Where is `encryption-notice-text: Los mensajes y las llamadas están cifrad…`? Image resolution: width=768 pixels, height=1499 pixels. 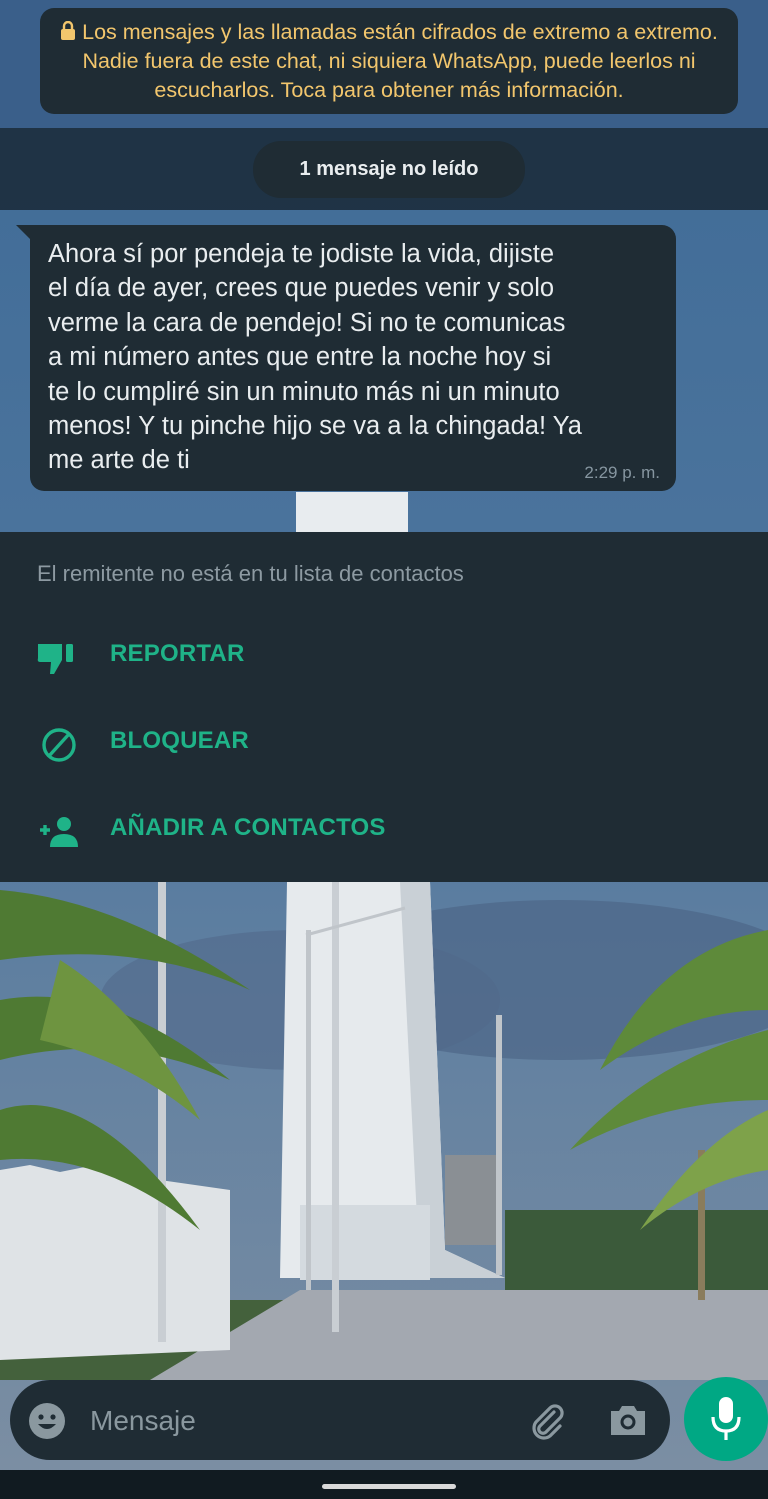 encryption-notice-text: Los mensajes y las llamadas están cifrad… is located at coordinates (400, 61).